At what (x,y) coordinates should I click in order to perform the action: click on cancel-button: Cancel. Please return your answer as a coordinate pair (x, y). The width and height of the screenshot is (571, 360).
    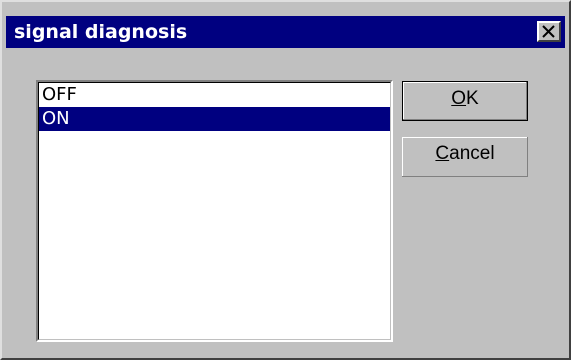
    Looking at the image, I should click on (465, 157).